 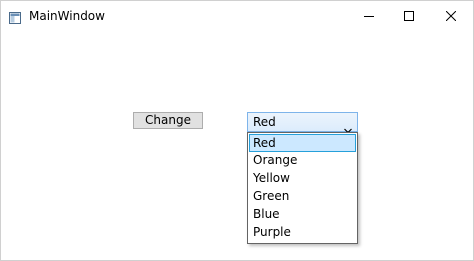 I want to click on combobox-selected-value: Red, so click(x=264, y=122).